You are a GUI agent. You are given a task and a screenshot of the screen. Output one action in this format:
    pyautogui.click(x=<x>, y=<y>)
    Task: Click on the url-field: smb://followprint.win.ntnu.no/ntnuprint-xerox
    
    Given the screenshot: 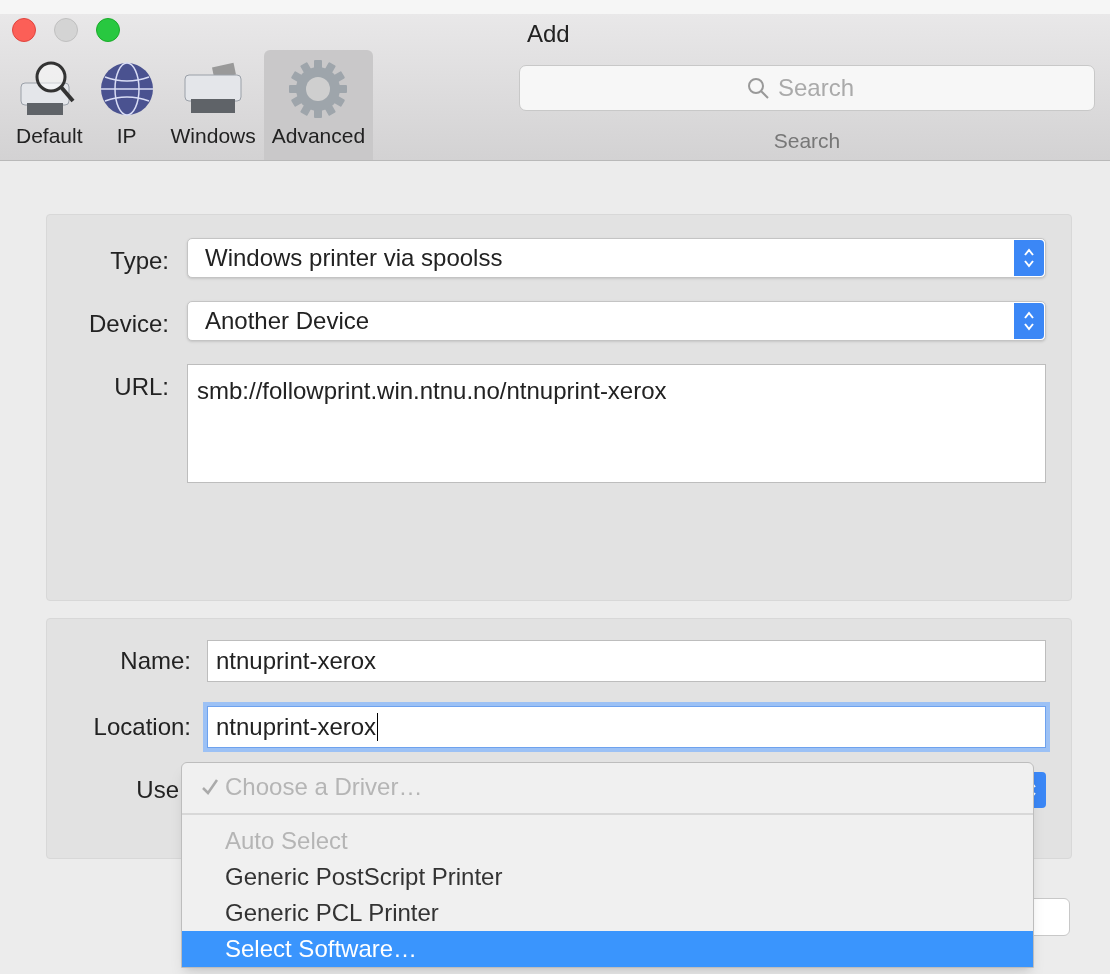 What is the action you would take?
    pyautogui.click(x=616, y=423)
    